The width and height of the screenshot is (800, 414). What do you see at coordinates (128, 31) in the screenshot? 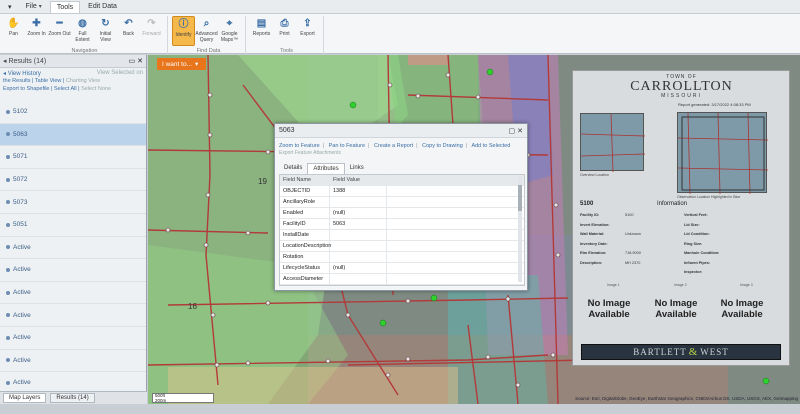
I see `back-button: ↶ Back` at bounding box center [128, 31].